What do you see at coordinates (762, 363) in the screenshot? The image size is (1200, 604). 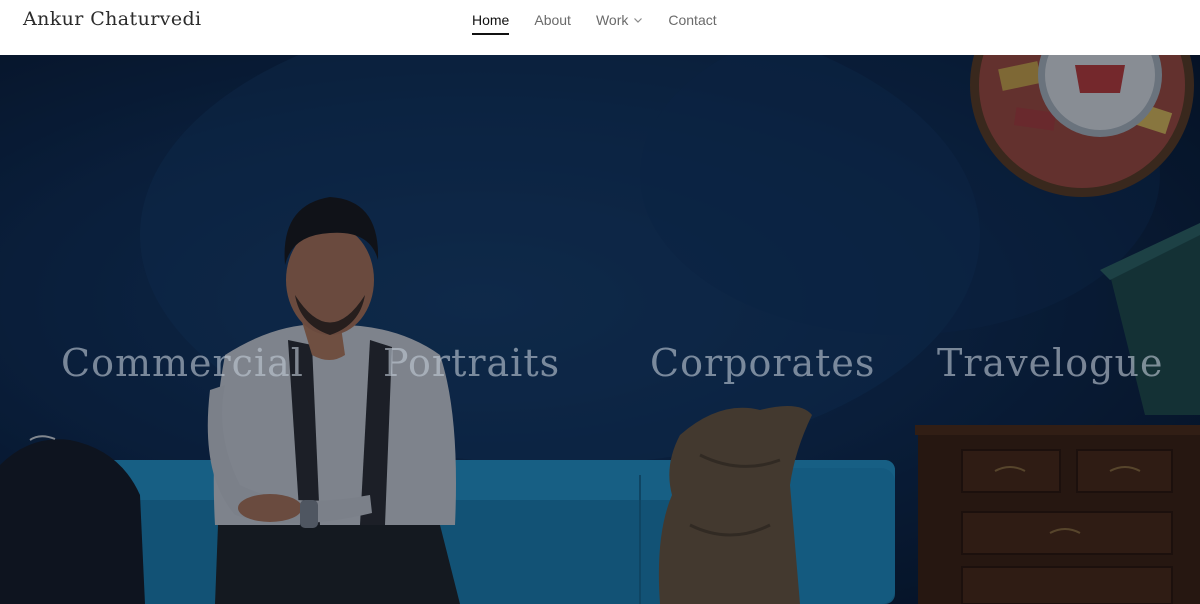 I see `category-corporates: Corporates` at bounding box center [762, 363].